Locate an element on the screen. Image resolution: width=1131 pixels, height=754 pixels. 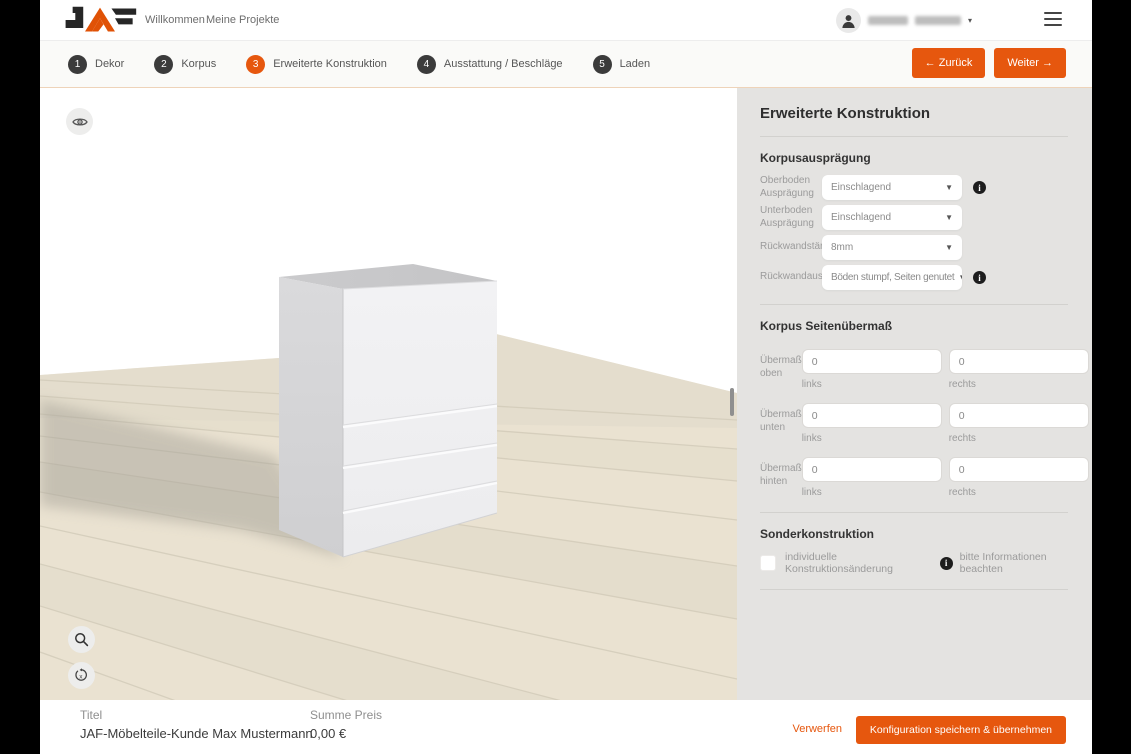
unterboden-label: Unterboden Ausprägung is located at coordinates (787, 217).